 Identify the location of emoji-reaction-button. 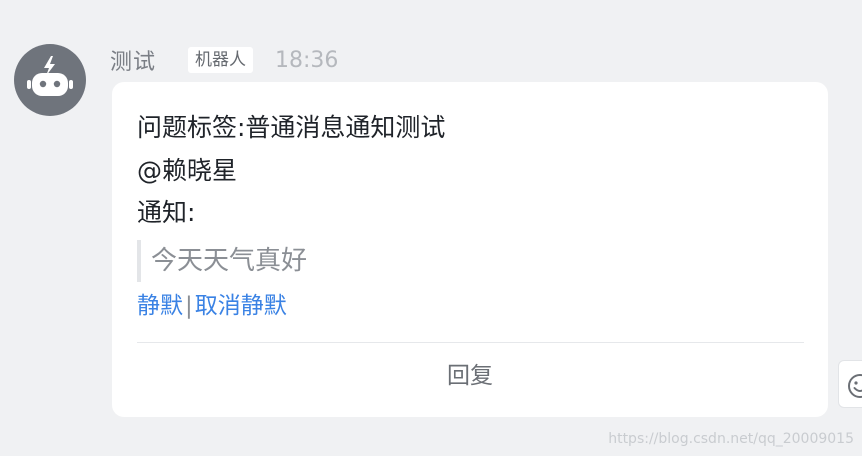
(850, 384).